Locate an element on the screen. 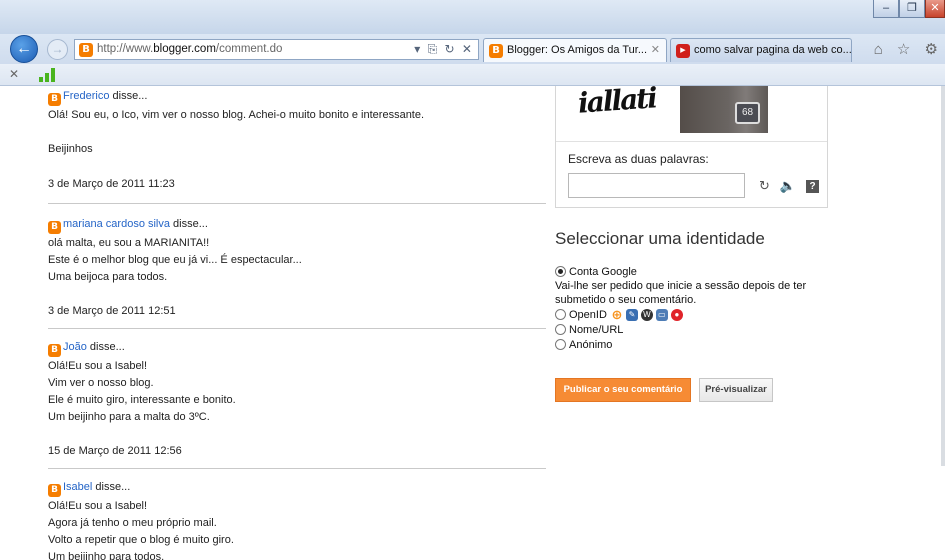 The height and width of the screenshot is (560, 945). captcha-photo: 68 is located at coordinates (724, 109).